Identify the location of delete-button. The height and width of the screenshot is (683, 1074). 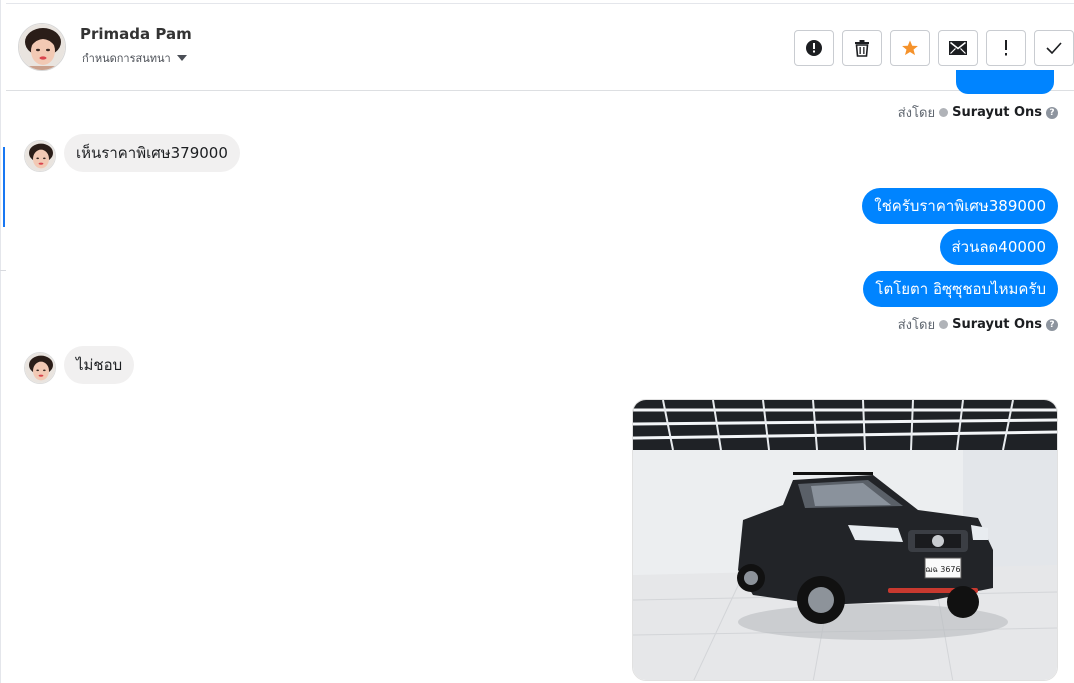
(862, 48).